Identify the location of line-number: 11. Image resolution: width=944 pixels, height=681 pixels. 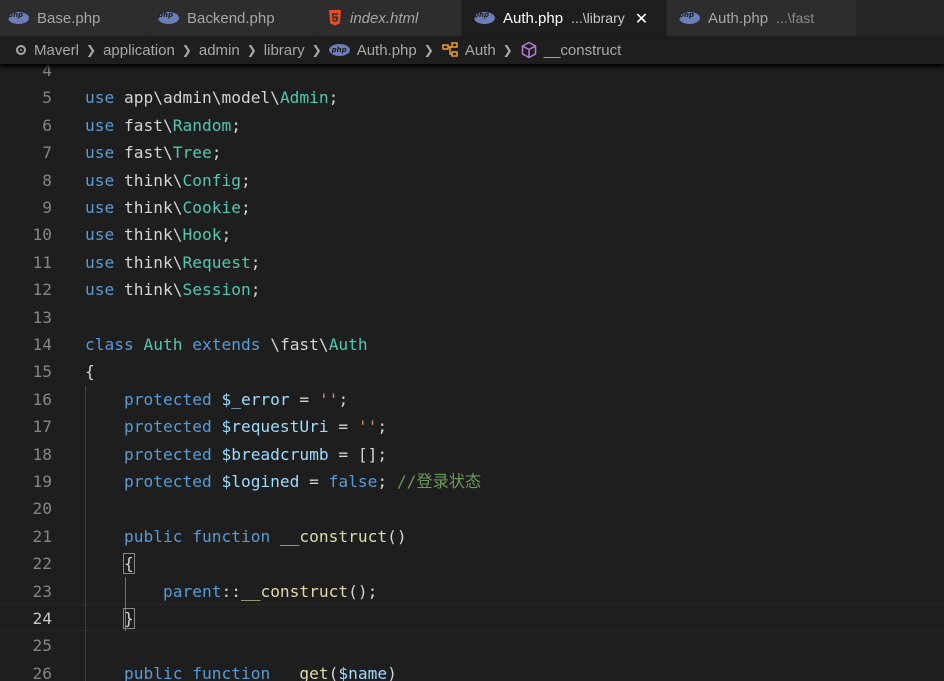
(42, 262).